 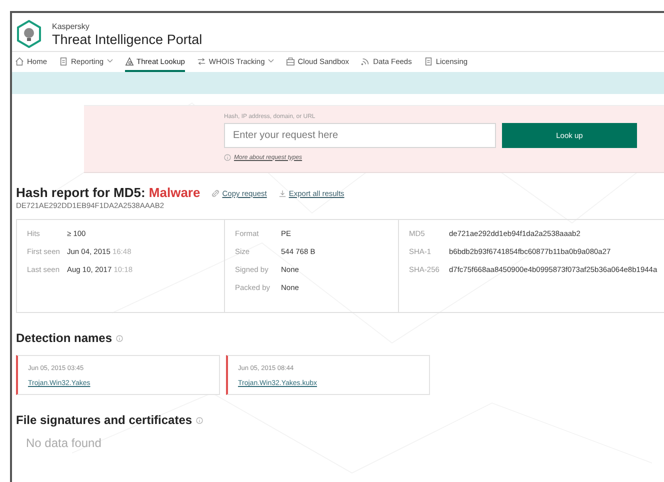 I want to click on logo-icon, so click(x=29, y=34).